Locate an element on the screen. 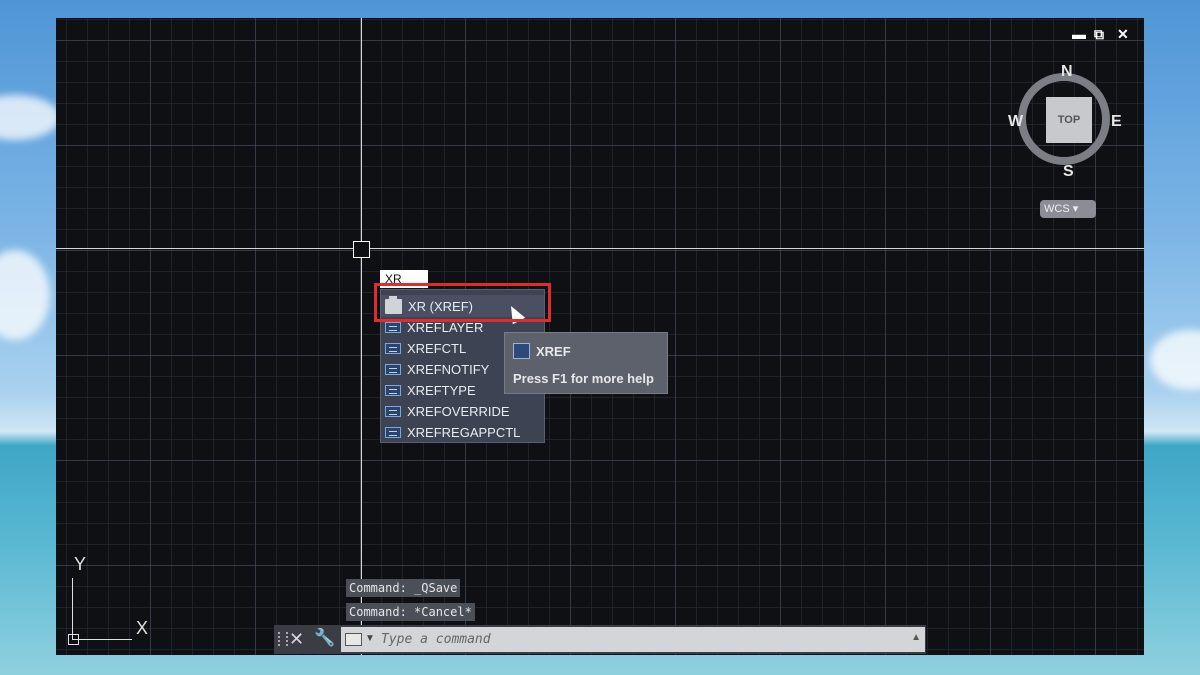  crosshair-horizontal is located at coordinates (600, 248).